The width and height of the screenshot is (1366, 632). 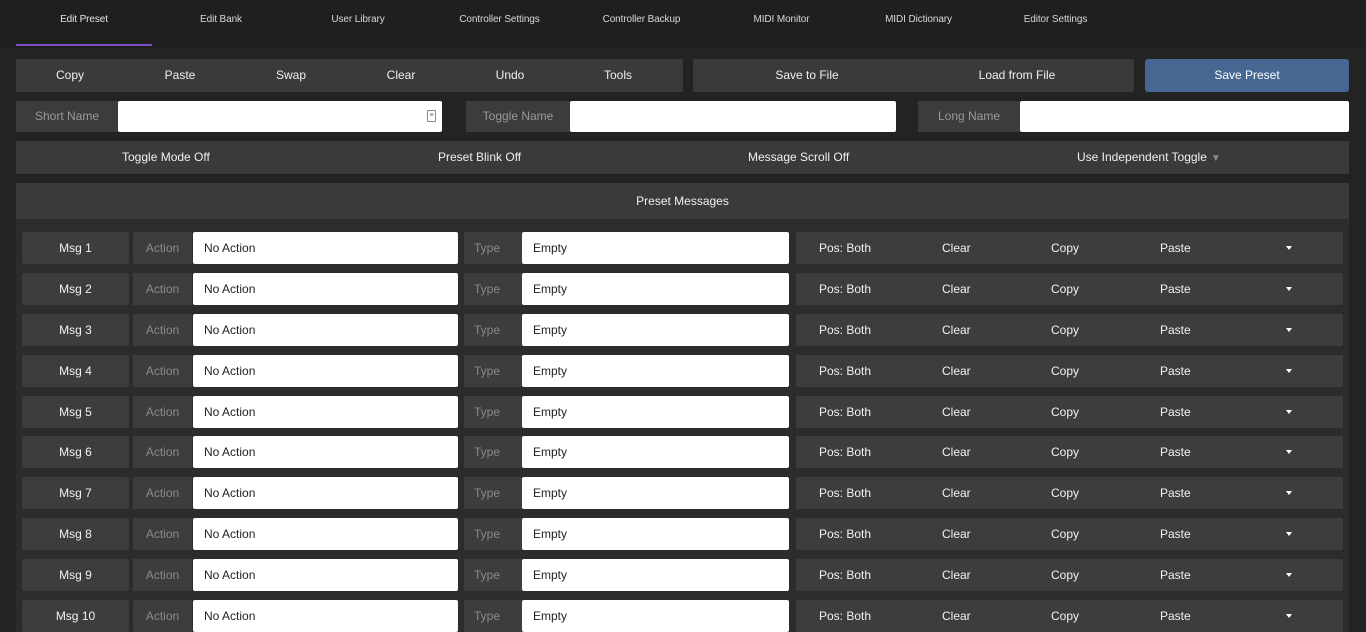 I want to click on preset-blink-button: Preset Blink Off, so click(x=479, y=157).